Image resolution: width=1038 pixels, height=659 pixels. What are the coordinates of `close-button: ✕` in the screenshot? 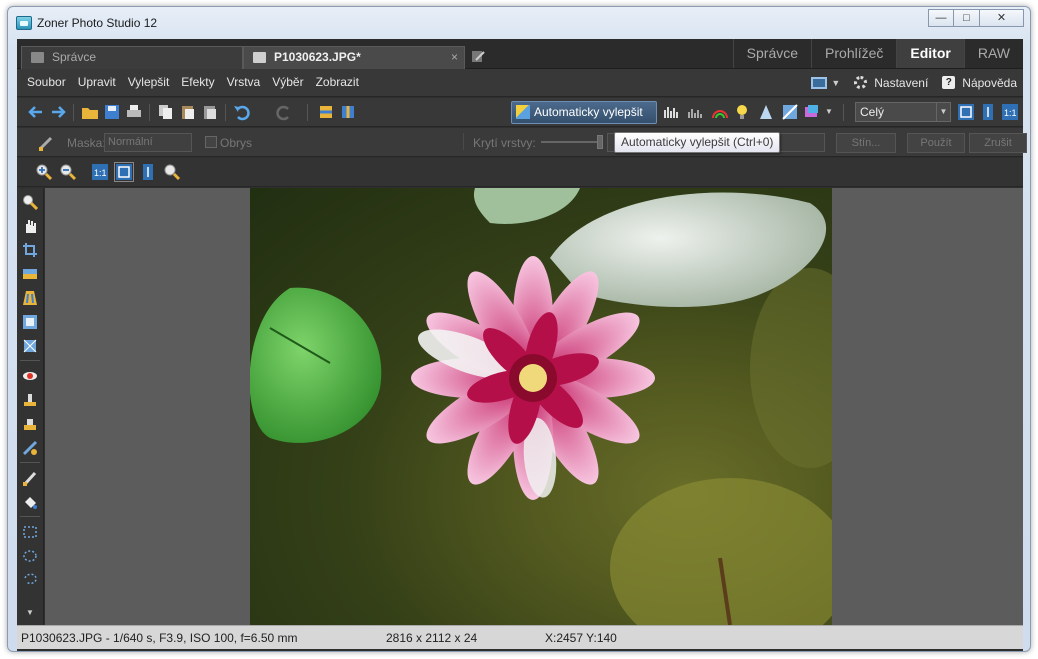 It's located at (1002, 18).